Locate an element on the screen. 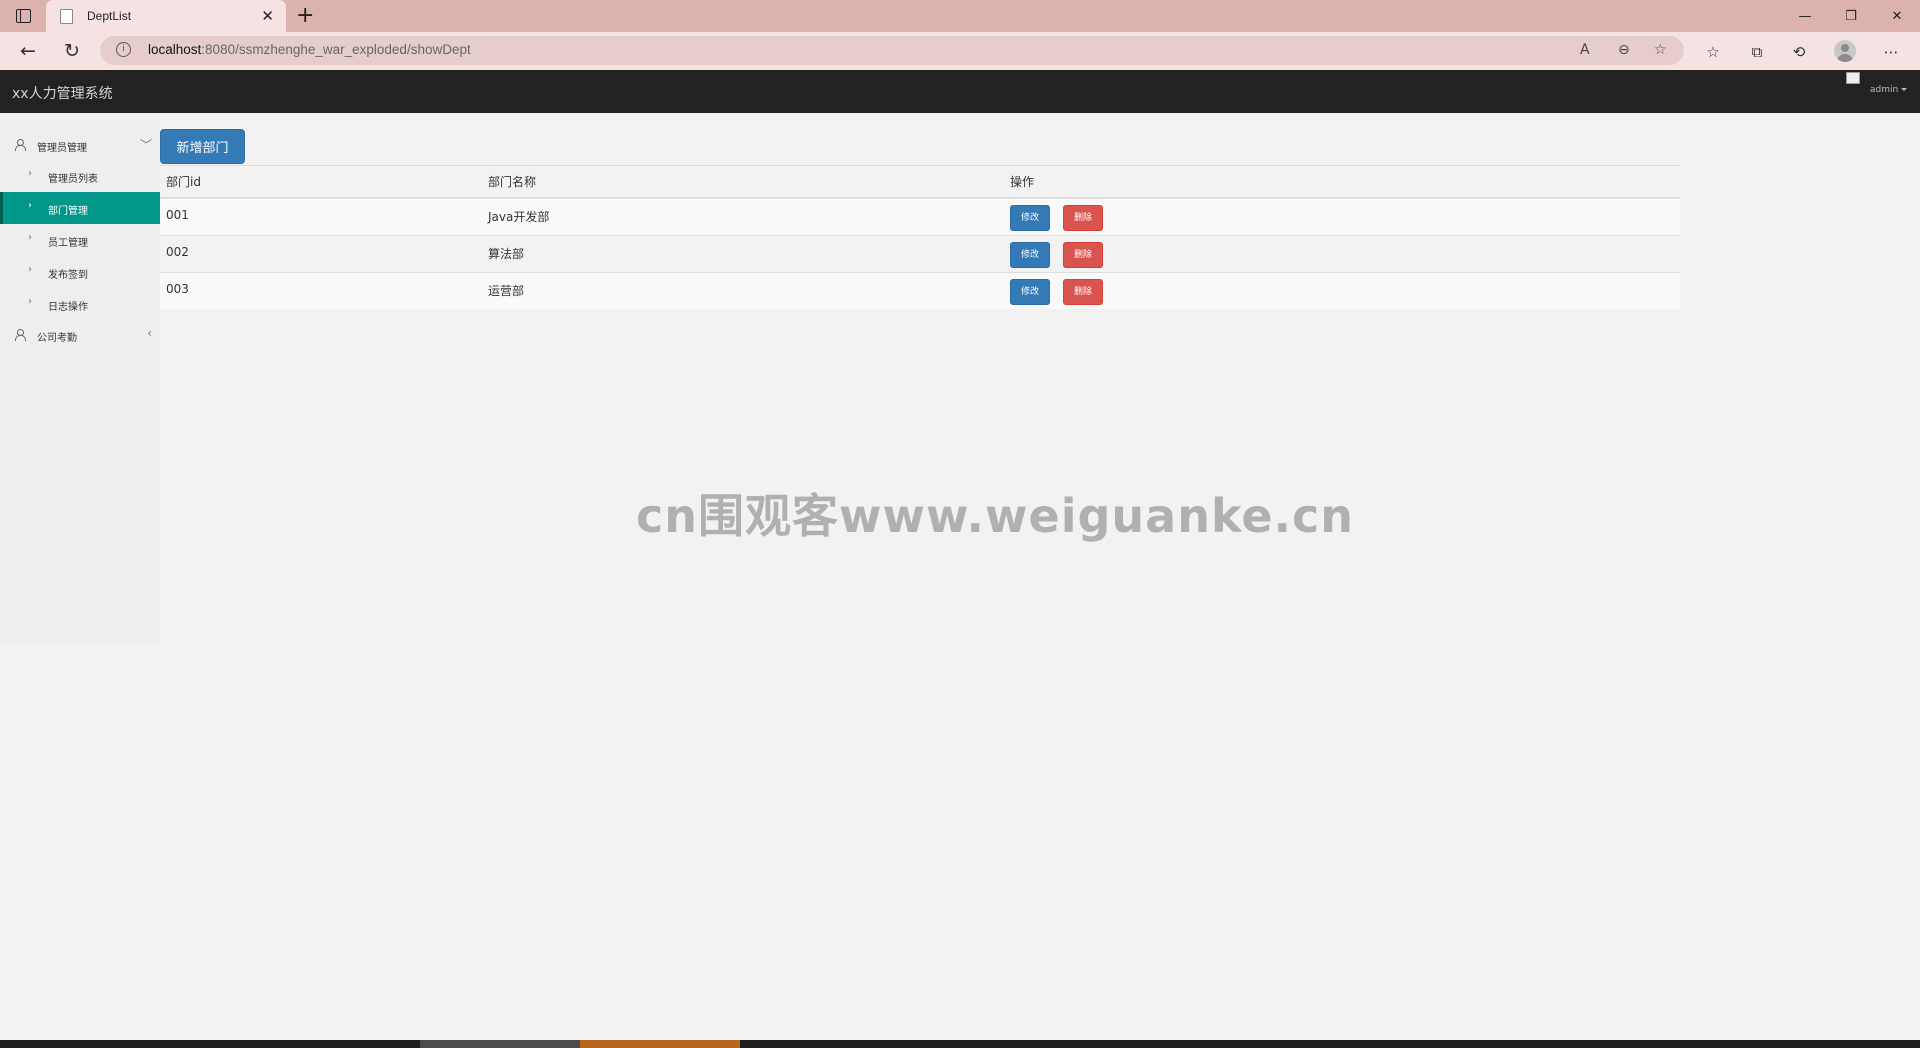 The image size is (1920, 1048). browser-tab-bar: DeptList ✕ + — ❐ ✕ is located at coordinates (960, 16).